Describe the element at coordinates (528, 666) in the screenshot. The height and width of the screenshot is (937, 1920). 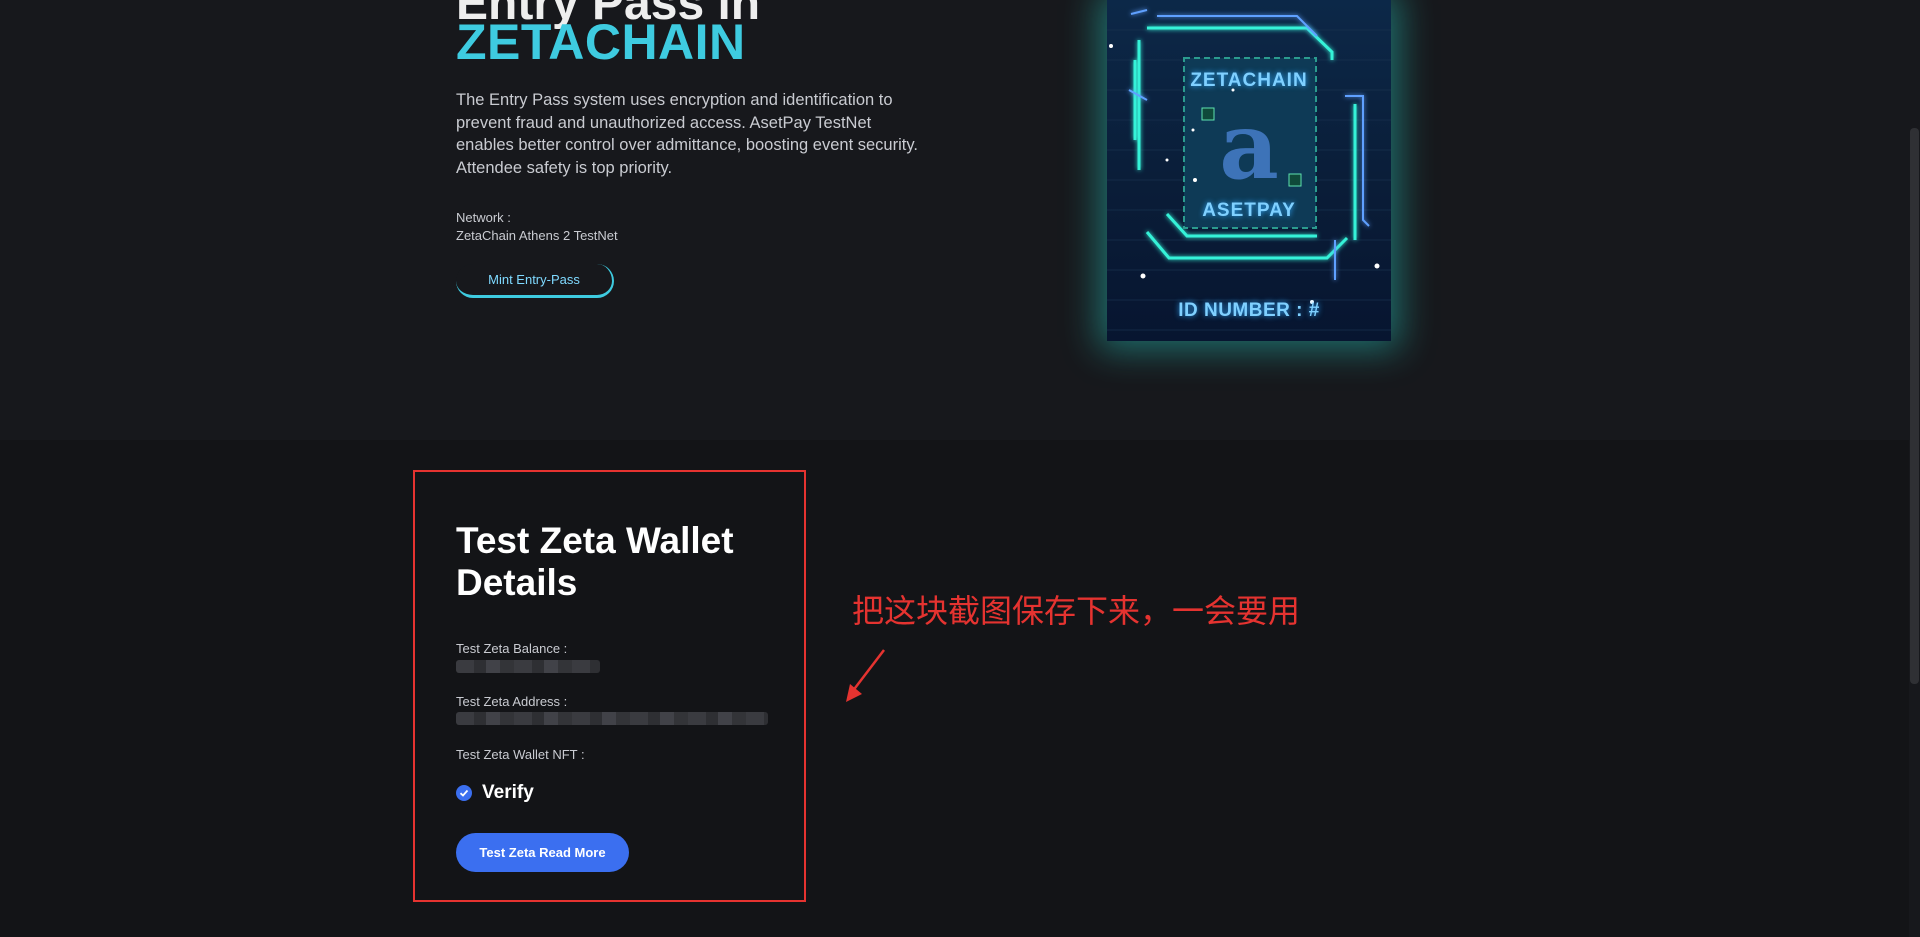
I see `balance-value-redacted` at that location.